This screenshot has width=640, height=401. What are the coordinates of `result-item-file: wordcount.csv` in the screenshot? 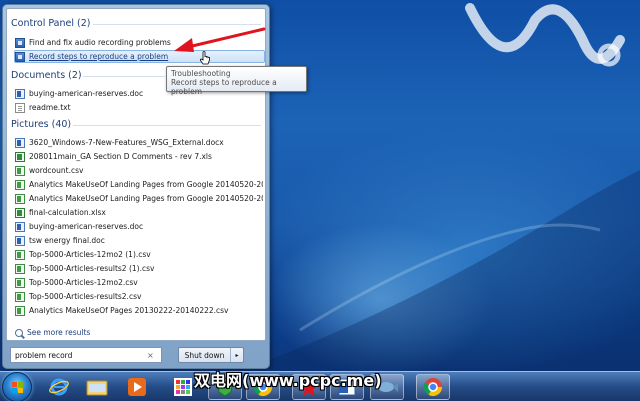 It's located at (139, 170).